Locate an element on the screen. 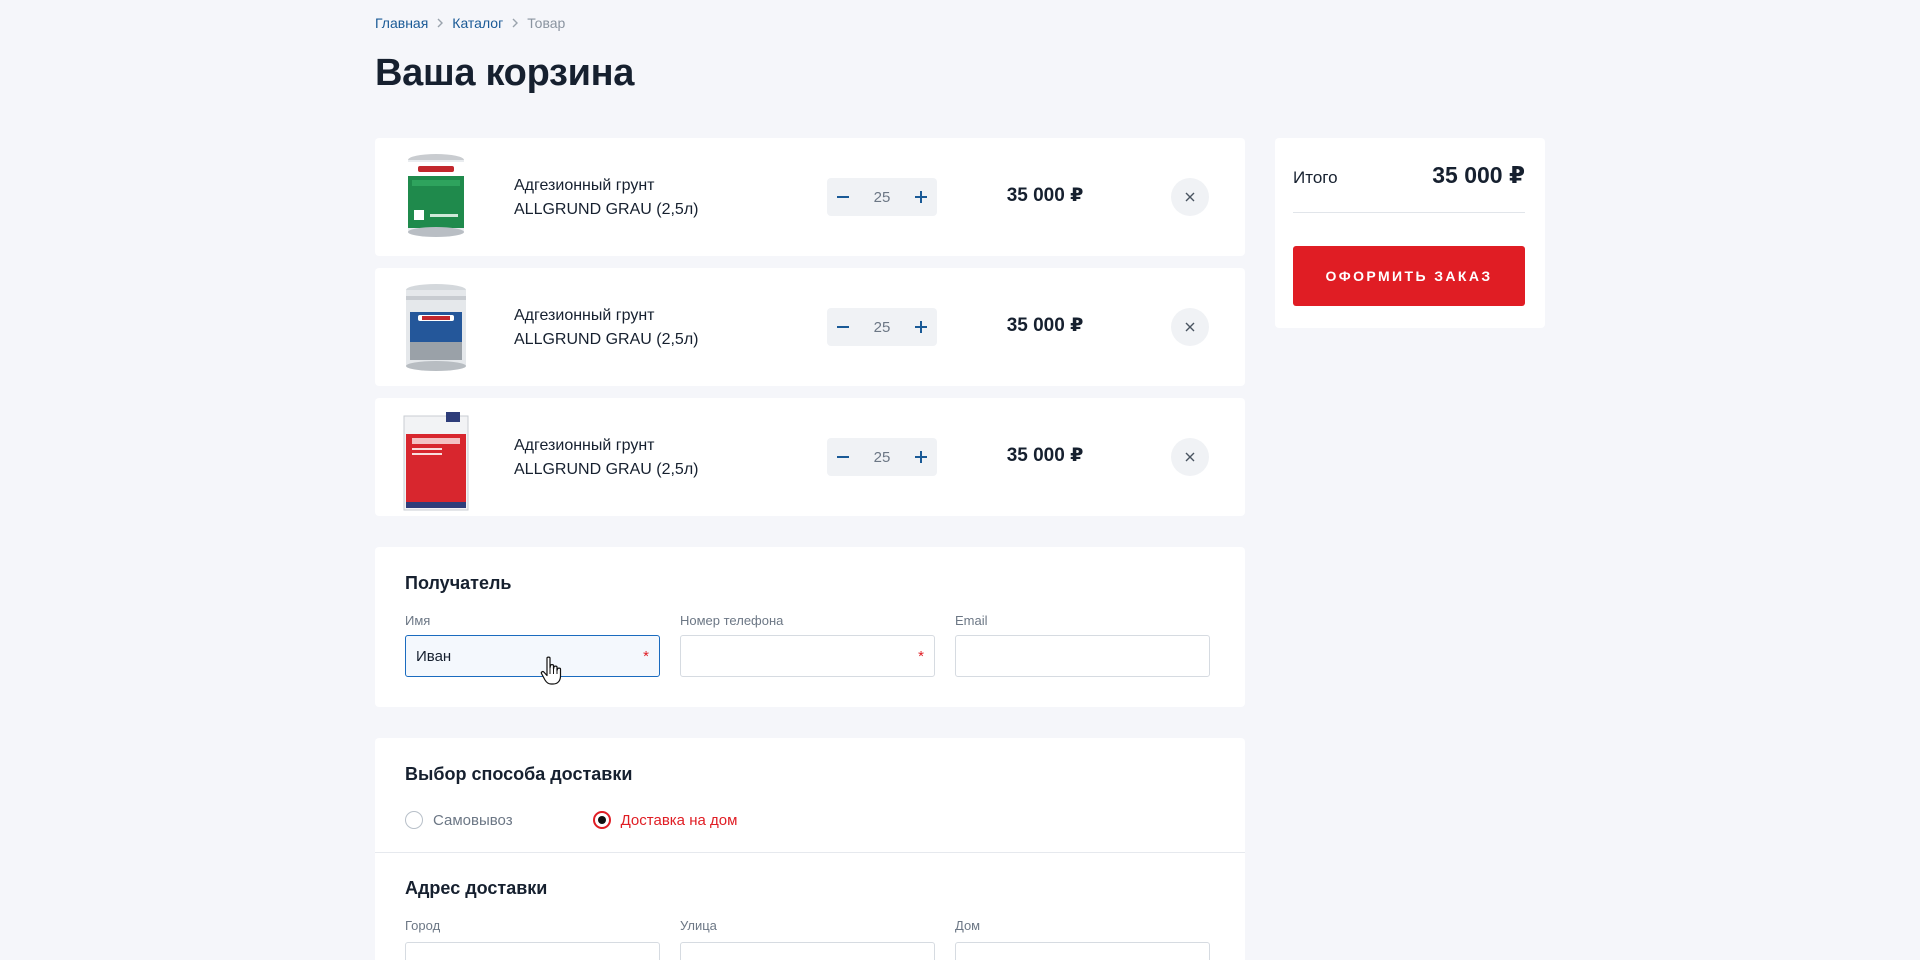 The image size is (1920, 960). phone-label: Номер телефона is located at coordinates (732, 620).